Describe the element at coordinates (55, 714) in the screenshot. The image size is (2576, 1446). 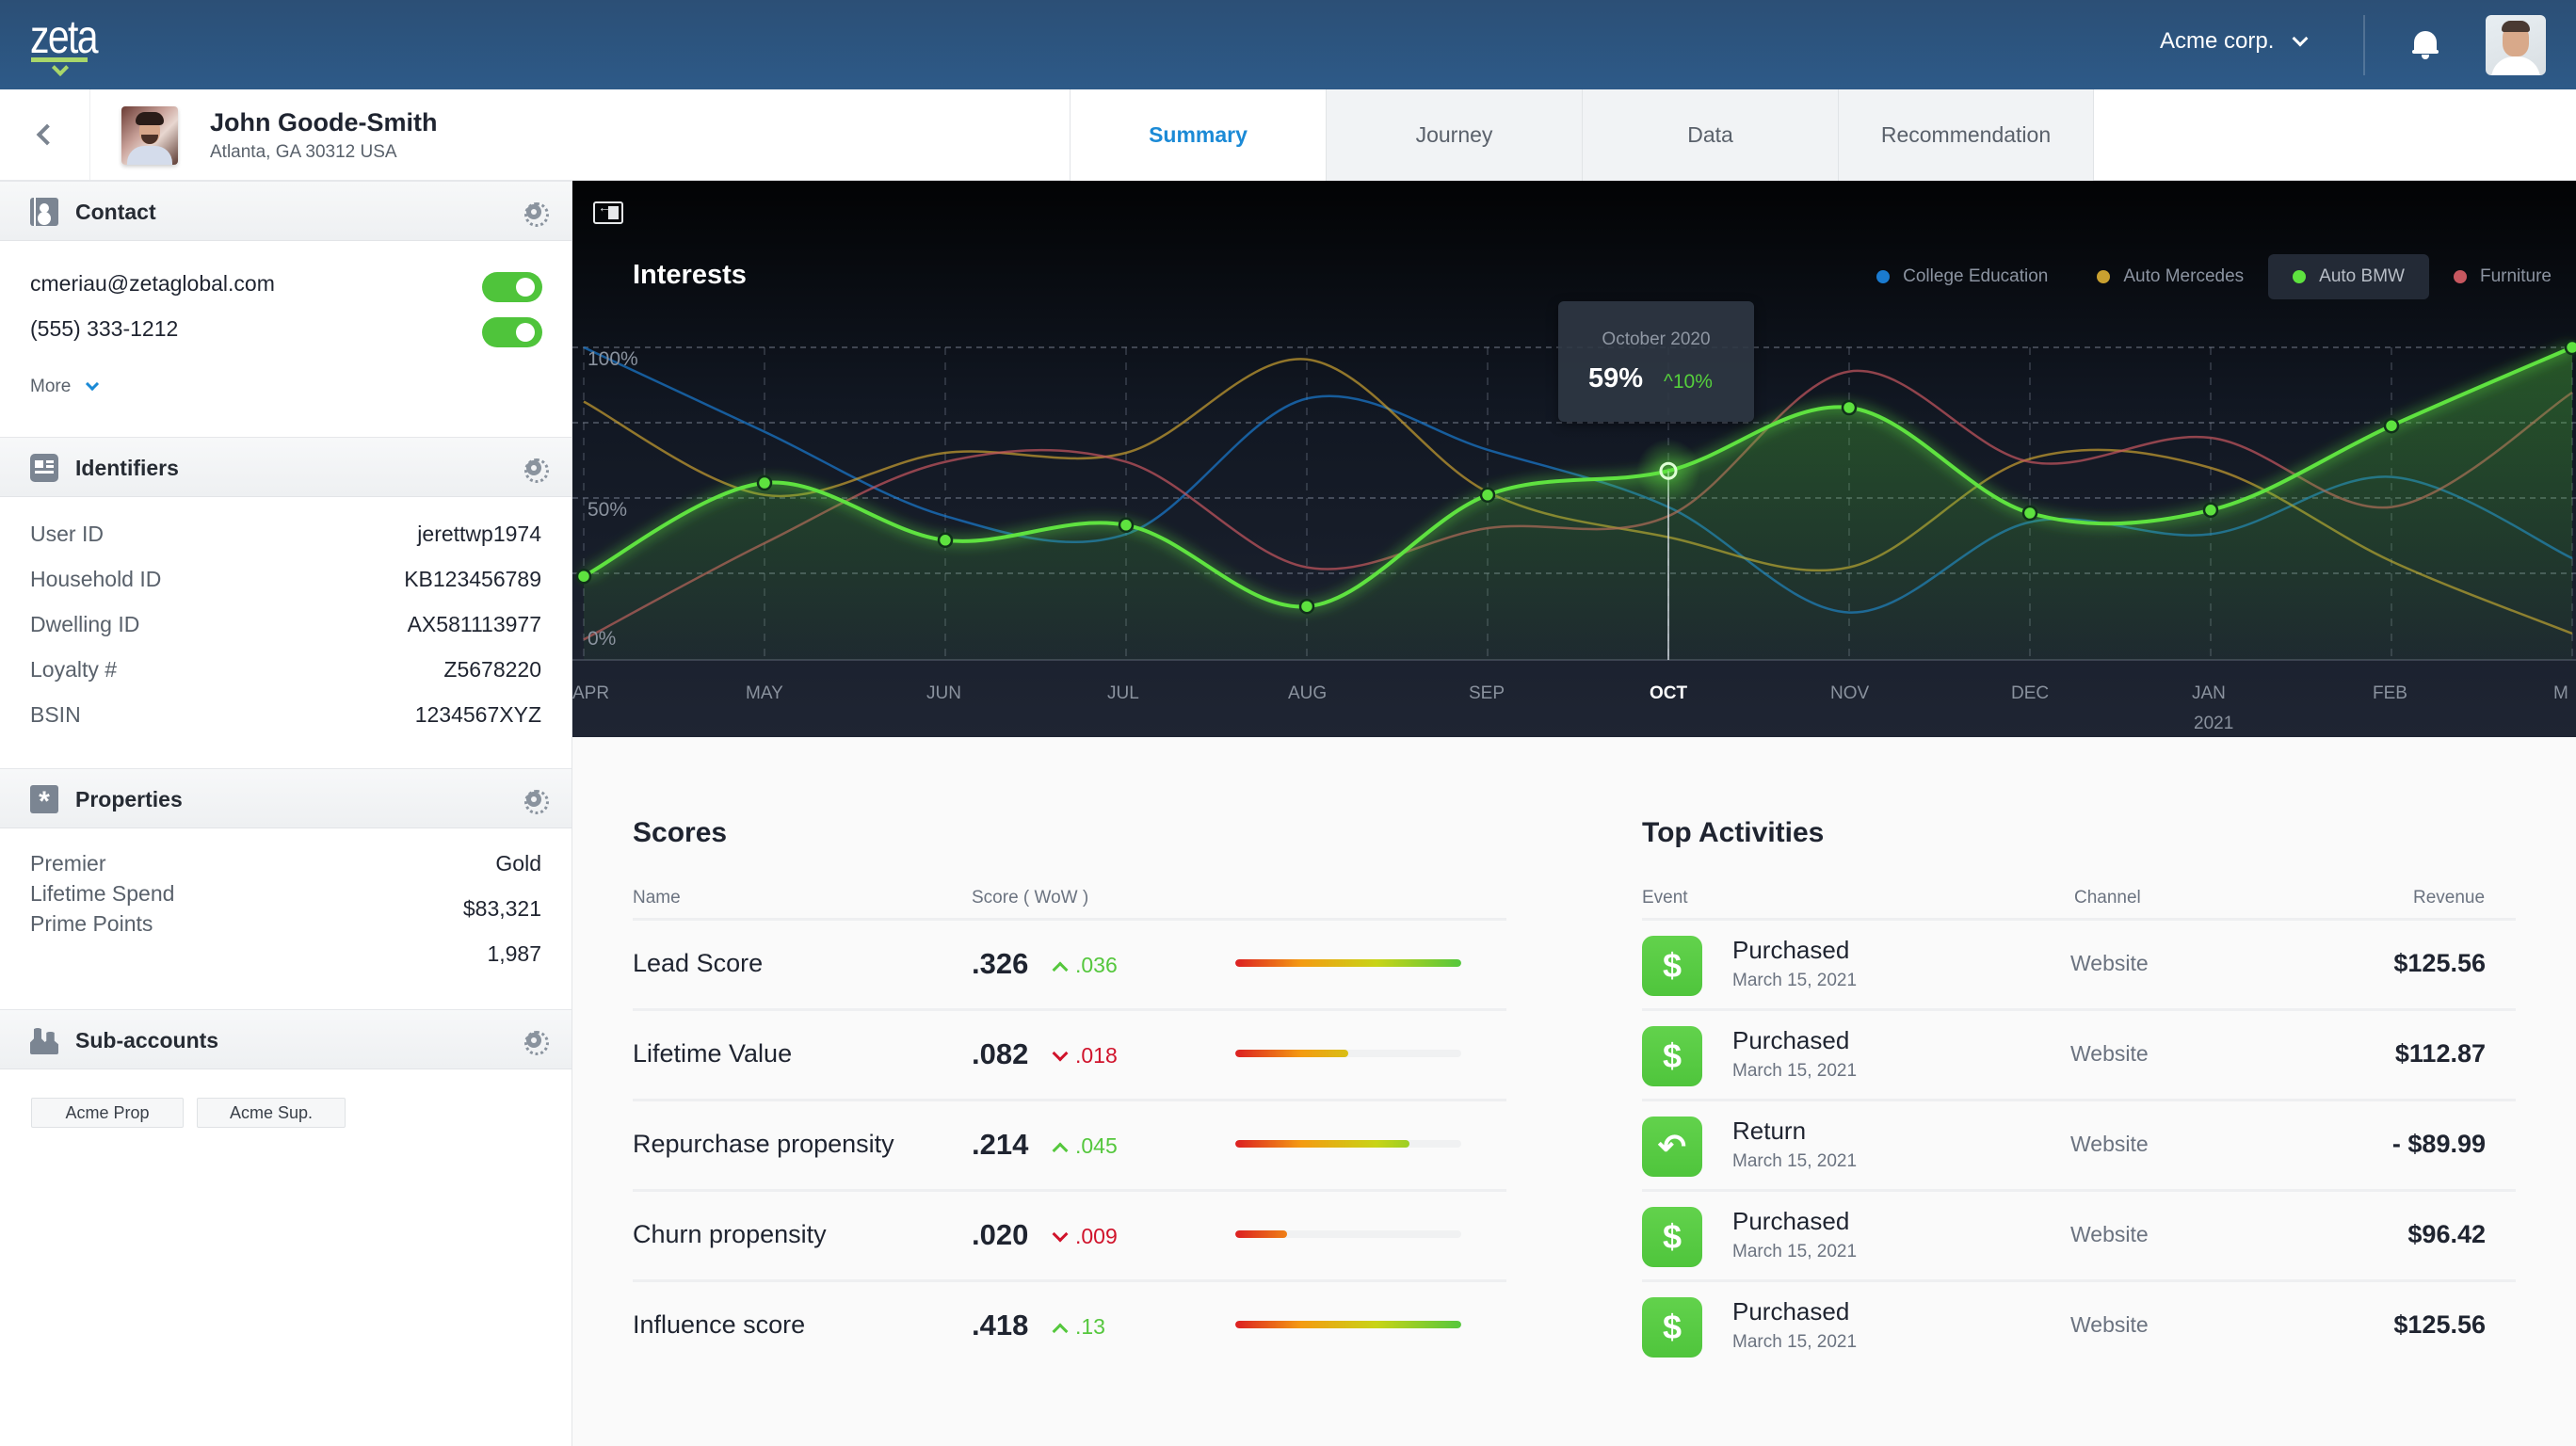
I see `identifier-label: BSIN` at that location.